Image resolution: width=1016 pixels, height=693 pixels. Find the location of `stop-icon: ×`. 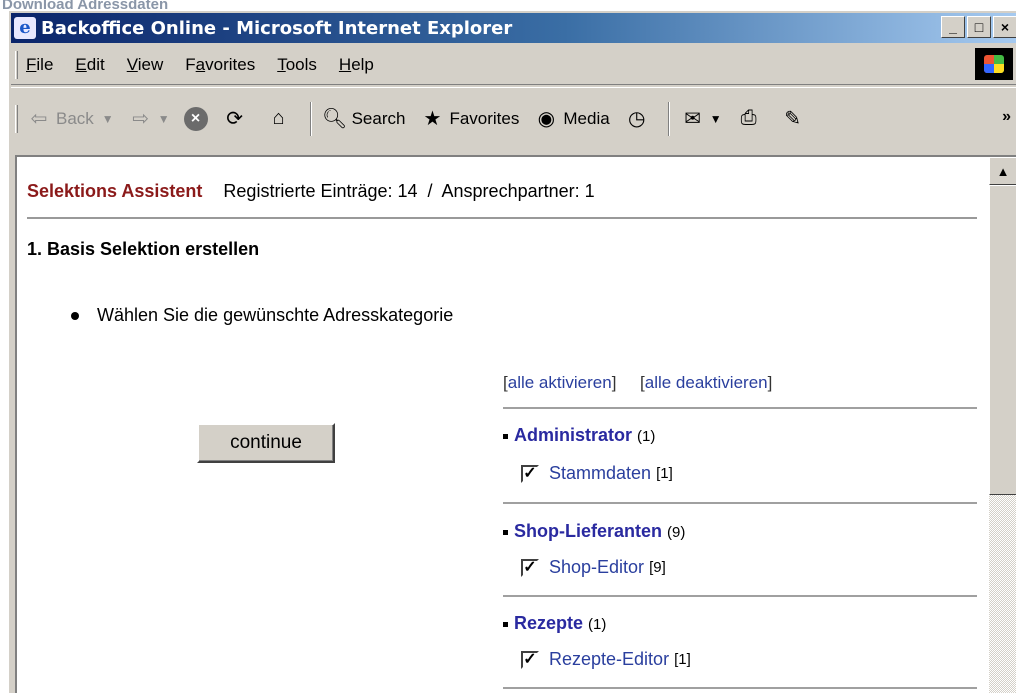

stop-icon: × is located at coordinates (195, 118).